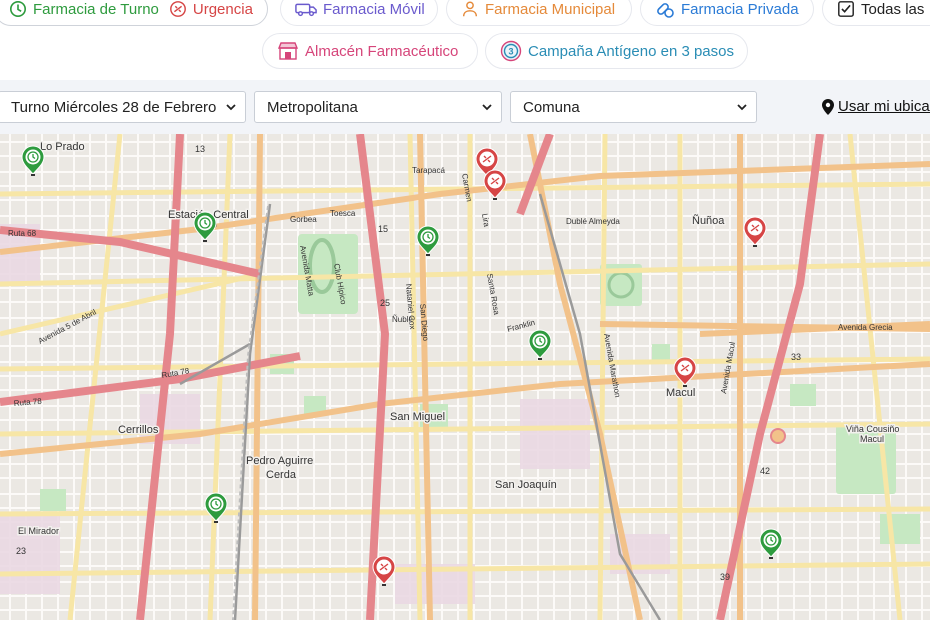 This screenshot has width=930, height=620. I want to click on turno-select: Turno Miércoles 28 de Febrero, so click(123, 107).